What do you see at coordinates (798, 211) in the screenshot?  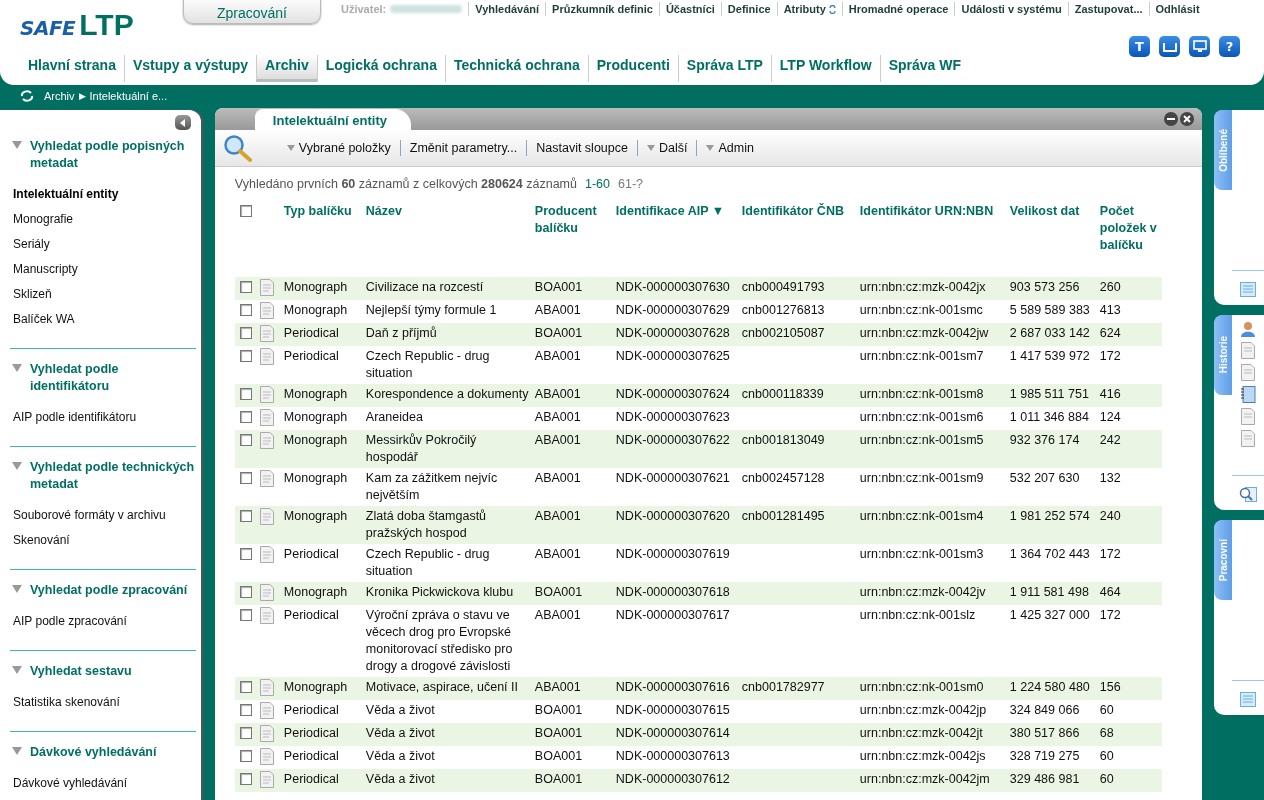 I see `column-header: Identifikátor ČNB` at bounding box center [798, 211].